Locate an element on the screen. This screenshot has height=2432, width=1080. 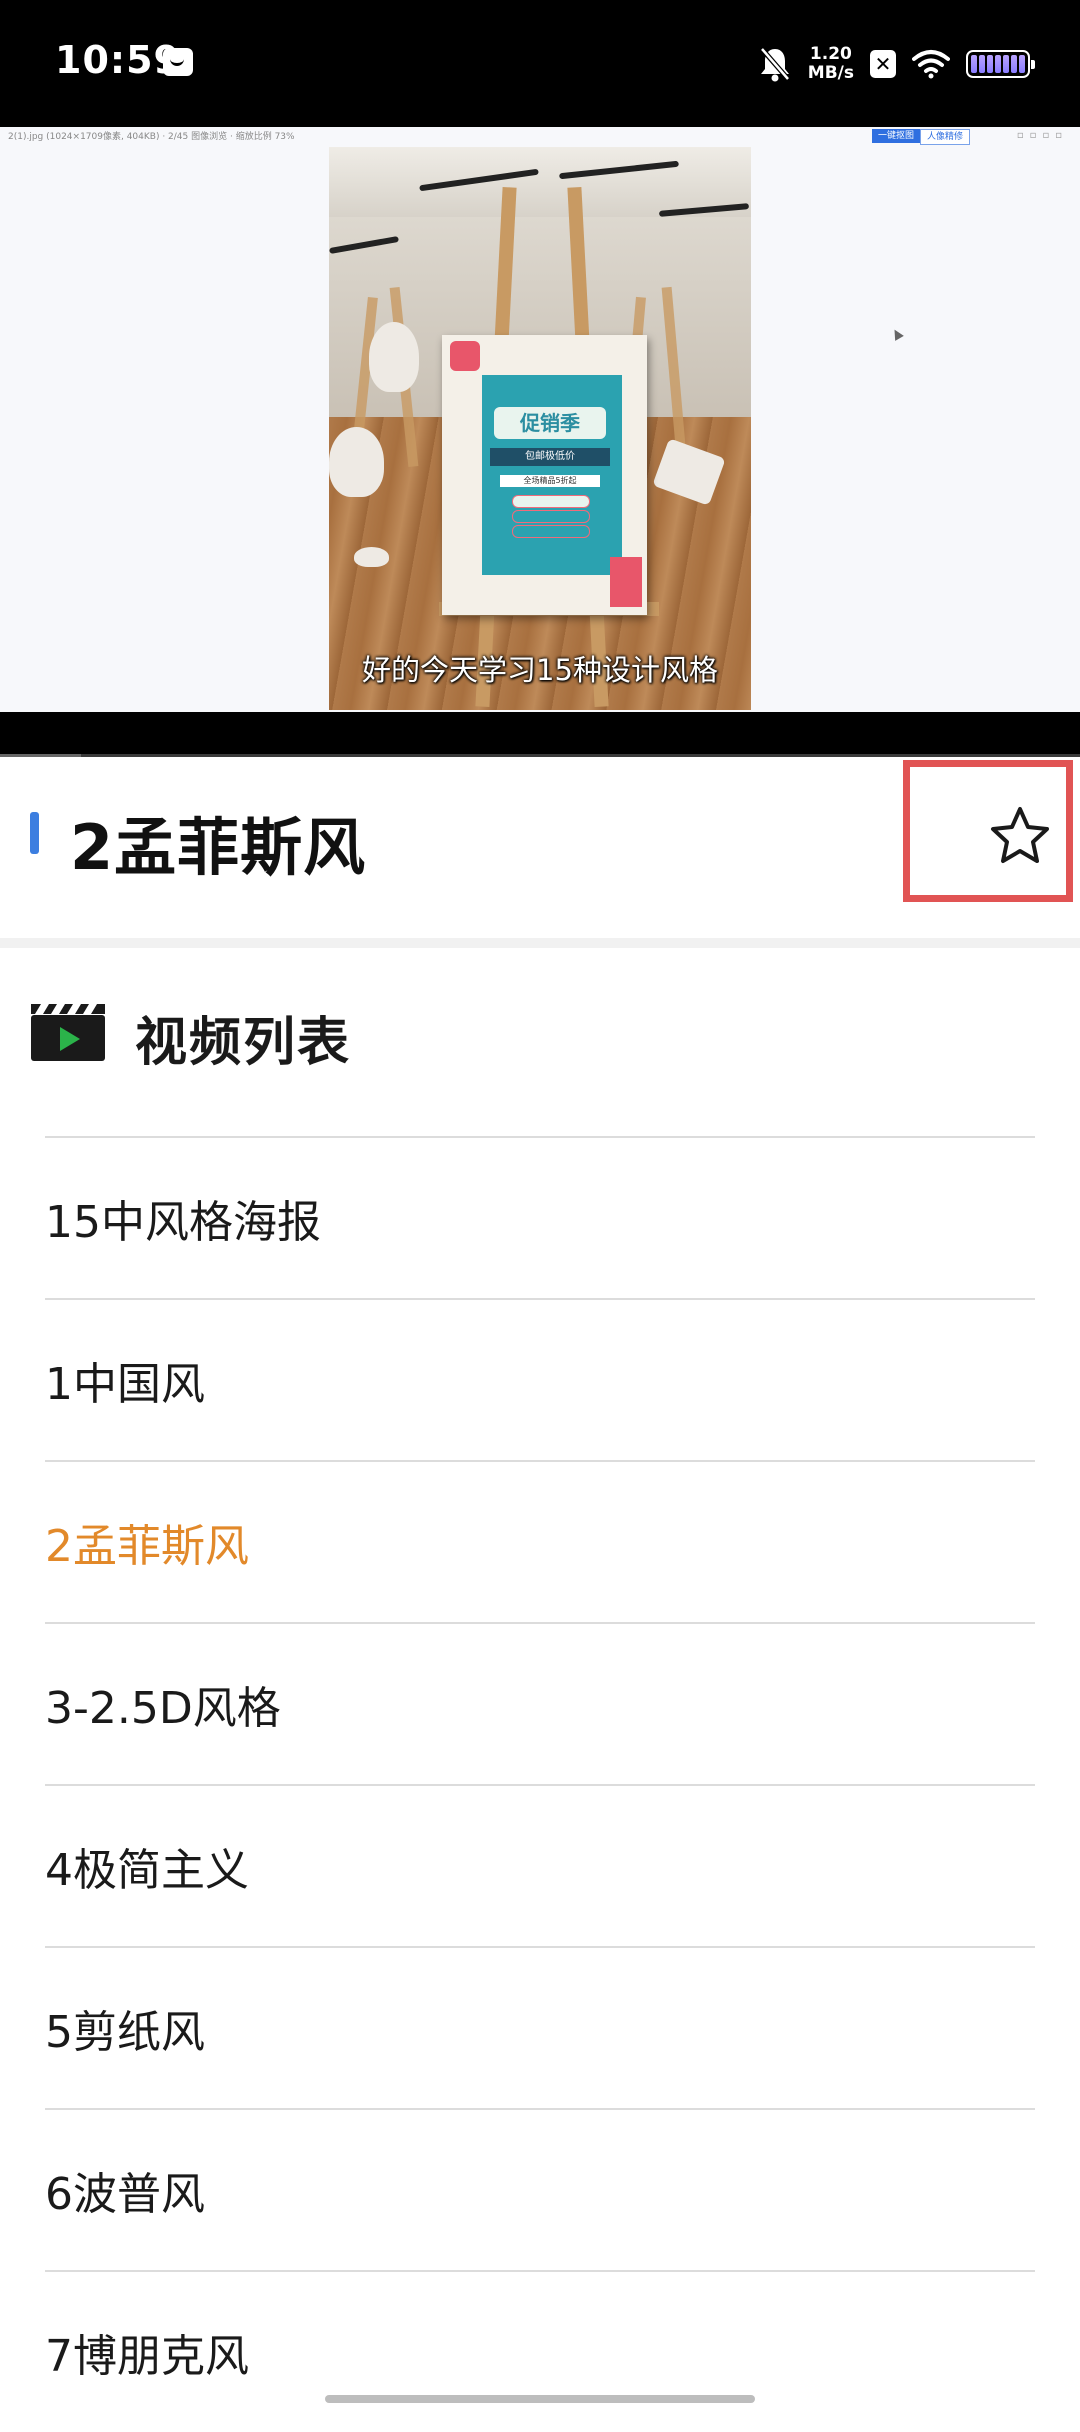
video-caption: 好的今天学习15种设计风格 is located at coordinates (540, 670).